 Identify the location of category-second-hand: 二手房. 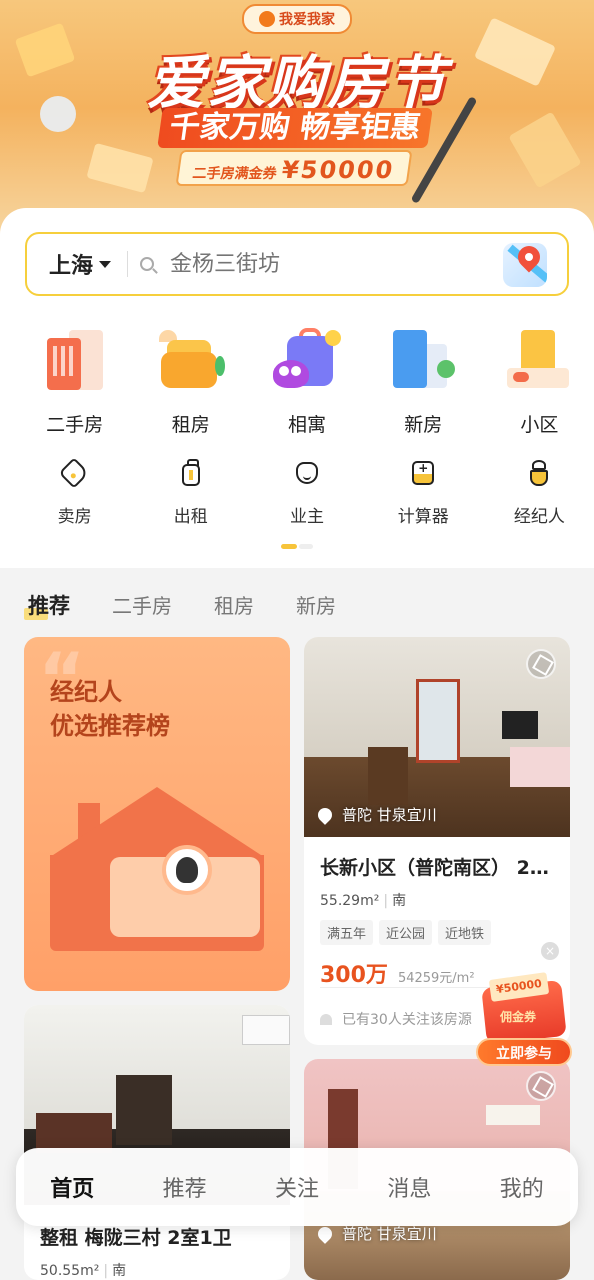
(74, 381).